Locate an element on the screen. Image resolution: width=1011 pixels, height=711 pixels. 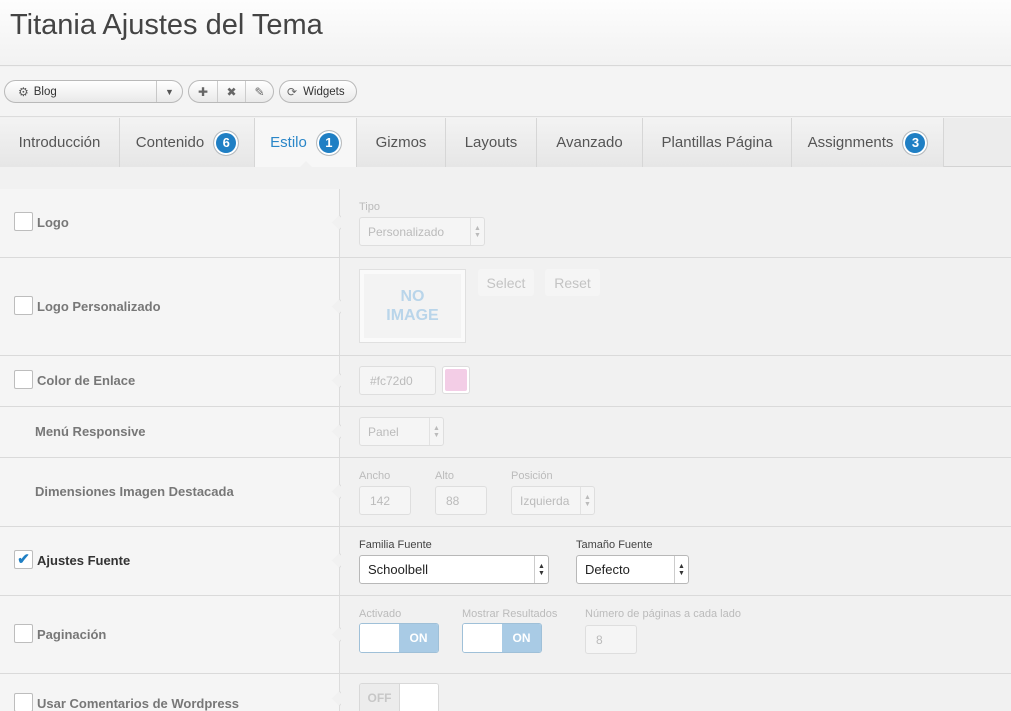
logo-type-select: Personalizado ▲ ▼ is located at coordinates (422, 231).